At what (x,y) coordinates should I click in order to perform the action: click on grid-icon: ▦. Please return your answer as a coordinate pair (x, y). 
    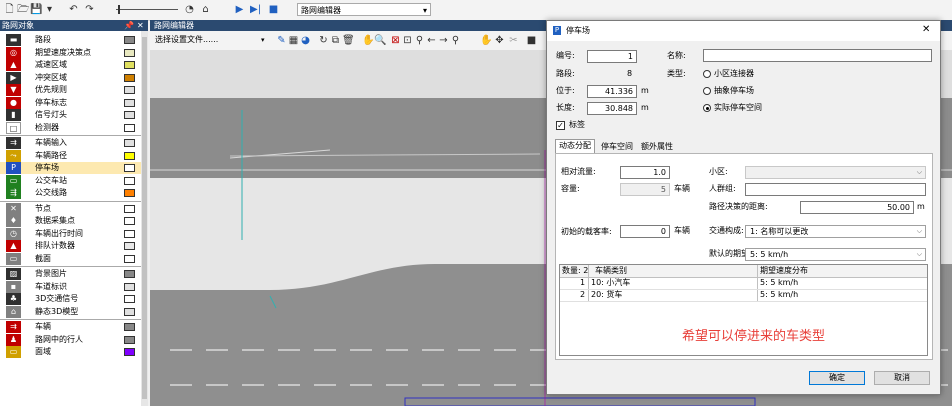
    Looking at the image, I should click on (293, 40).